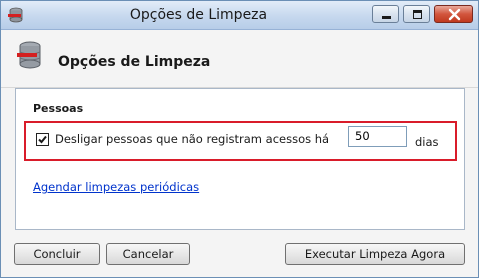  Describe the element at coordinates (386, 17) in the screenshot. I see `minimize-icon` at that location.